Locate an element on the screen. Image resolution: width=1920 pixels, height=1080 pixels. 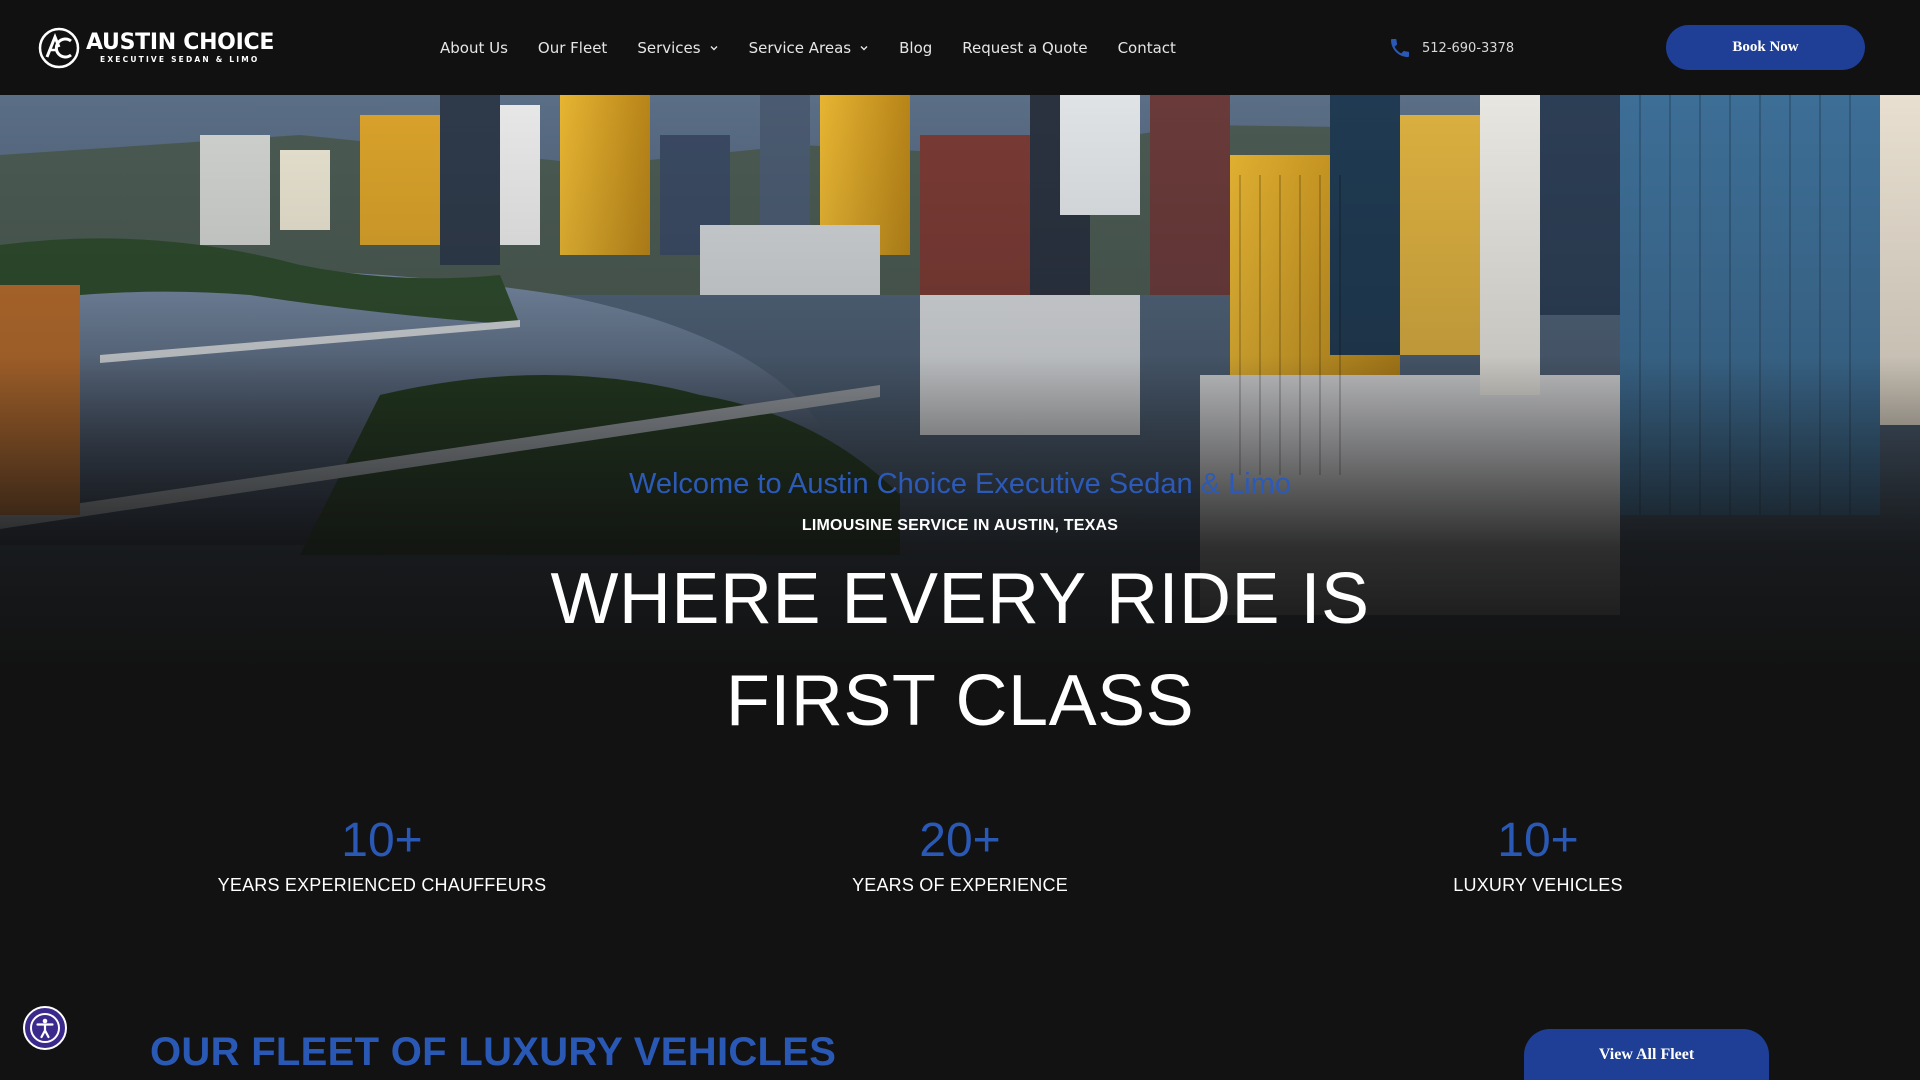
accessibility-icon is located at coordinates (45, 1028).